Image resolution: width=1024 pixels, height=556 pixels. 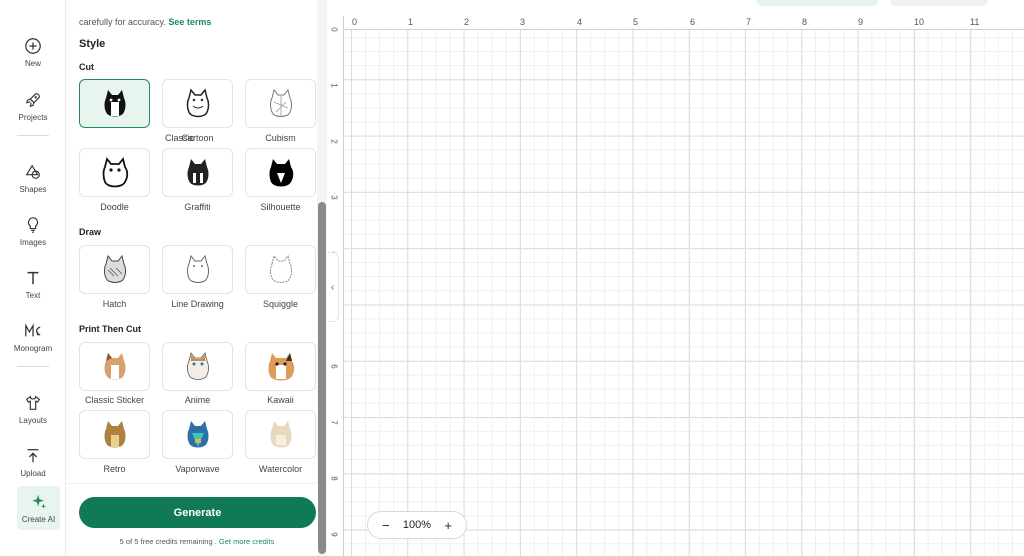 I want to click on rocket-icon, so click(x=32, y=99).